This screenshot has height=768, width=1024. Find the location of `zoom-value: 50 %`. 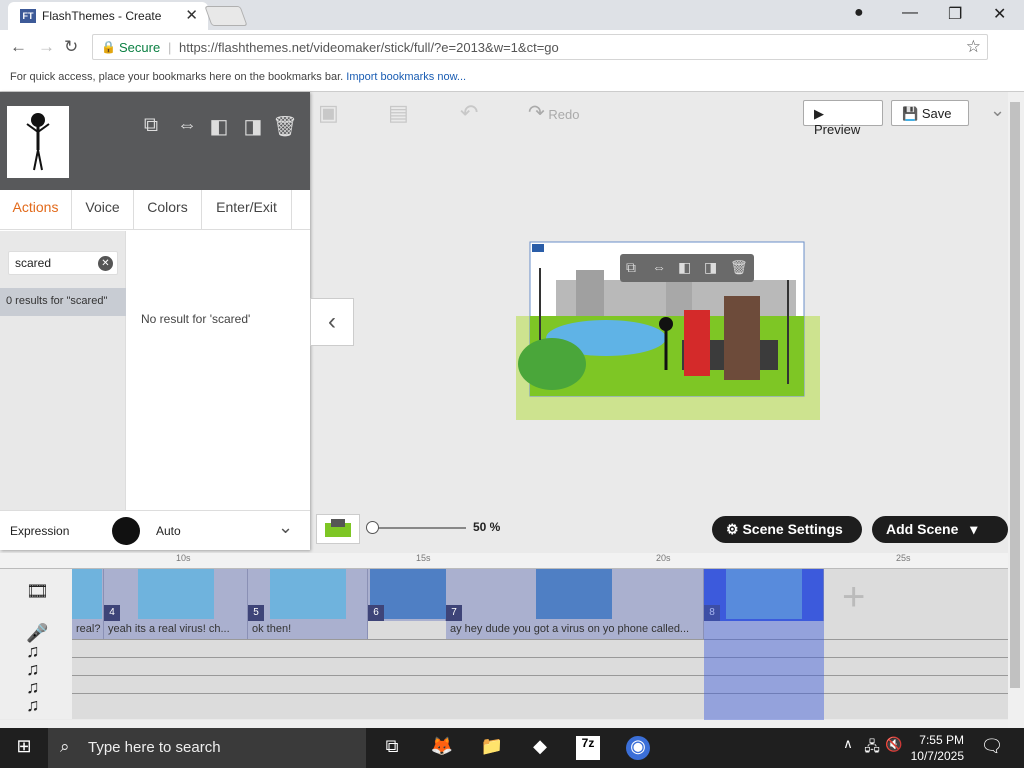

zoom-value: 50 % is located at coordinates (487, 527).